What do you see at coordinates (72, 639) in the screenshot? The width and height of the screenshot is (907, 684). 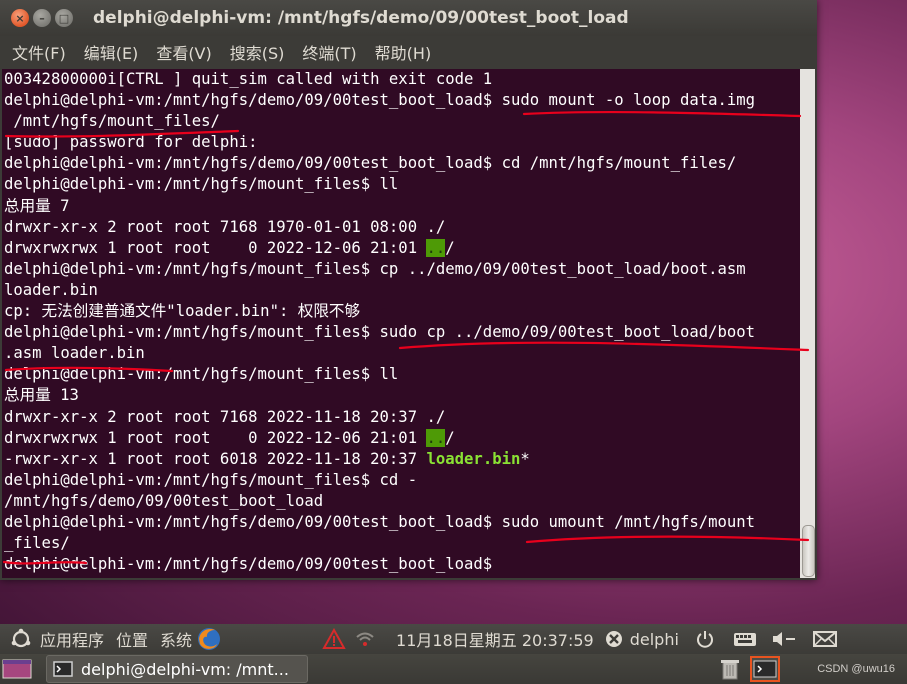 I see `menu-applications: 应用程序` at bounding box center [72, 639].